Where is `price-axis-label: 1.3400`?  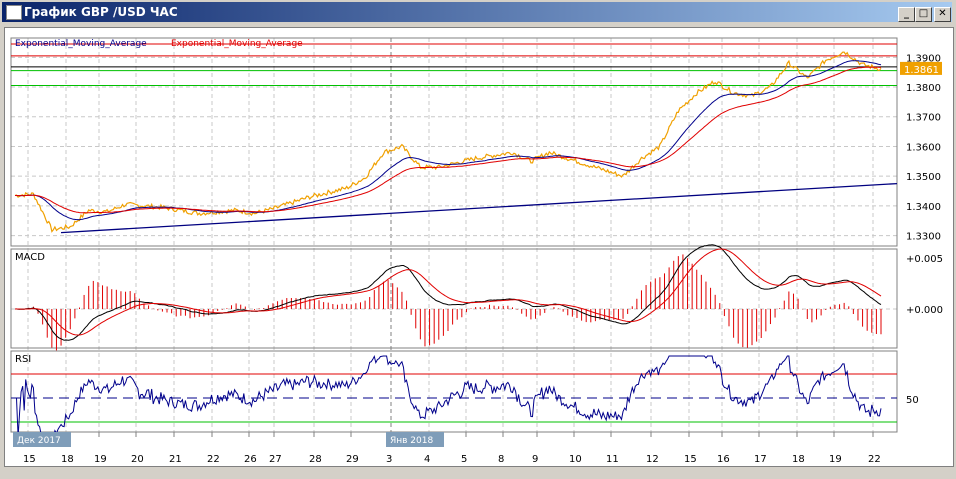 price-axis-label: 1.3400 is located at coordinates (923, 207).